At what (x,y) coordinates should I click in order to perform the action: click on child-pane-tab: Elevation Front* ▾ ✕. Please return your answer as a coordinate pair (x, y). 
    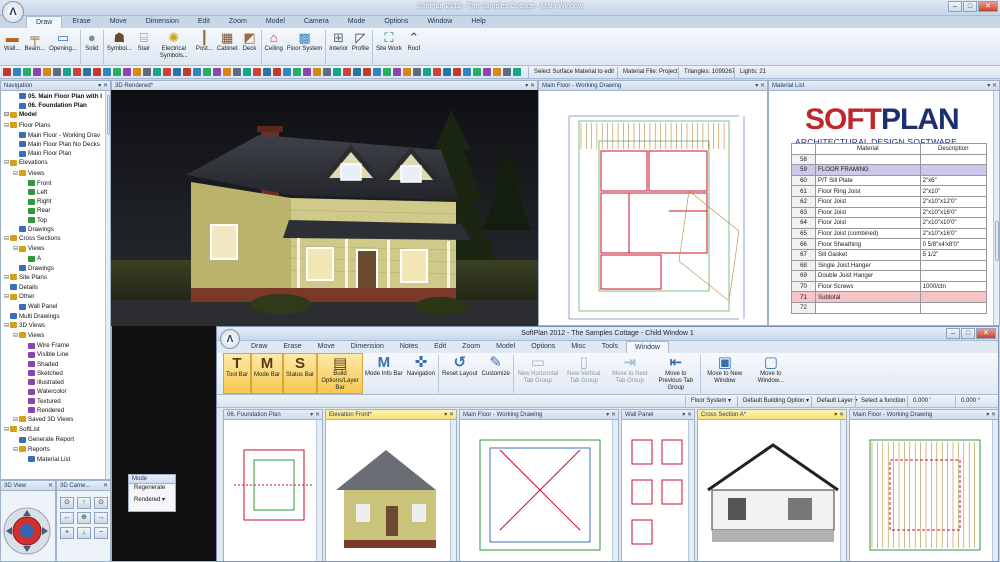
    Looking at the image, I should click on (391, 415).